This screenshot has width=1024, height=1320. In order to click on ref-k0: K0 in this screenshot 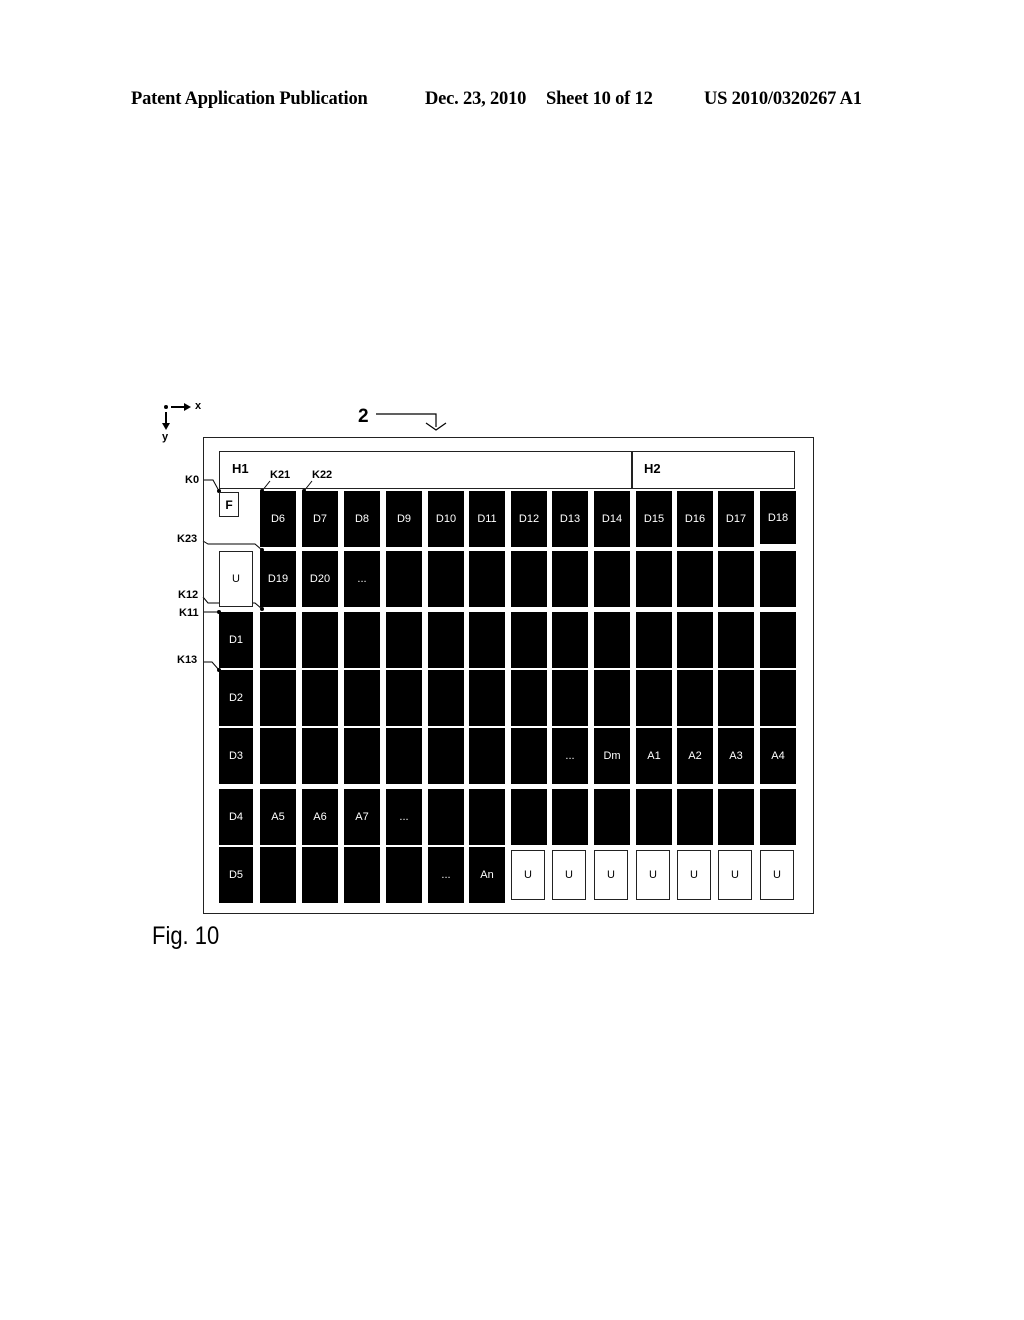, I will do `click(192, 480)`.